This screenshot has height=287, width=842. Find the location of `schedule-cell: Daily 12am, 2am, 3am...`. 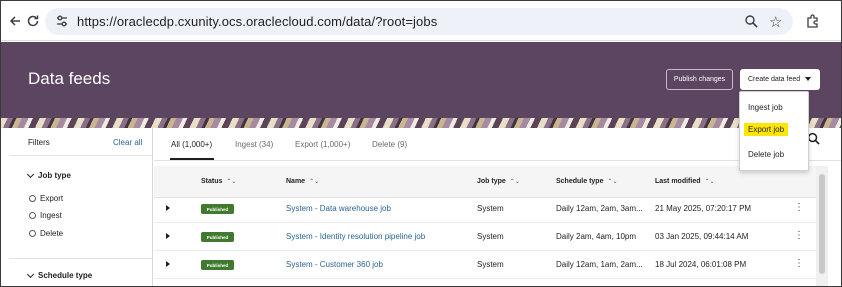

schedule-cell: Daily 12am, 2am, 3am... is located at coordinates (599, 208).